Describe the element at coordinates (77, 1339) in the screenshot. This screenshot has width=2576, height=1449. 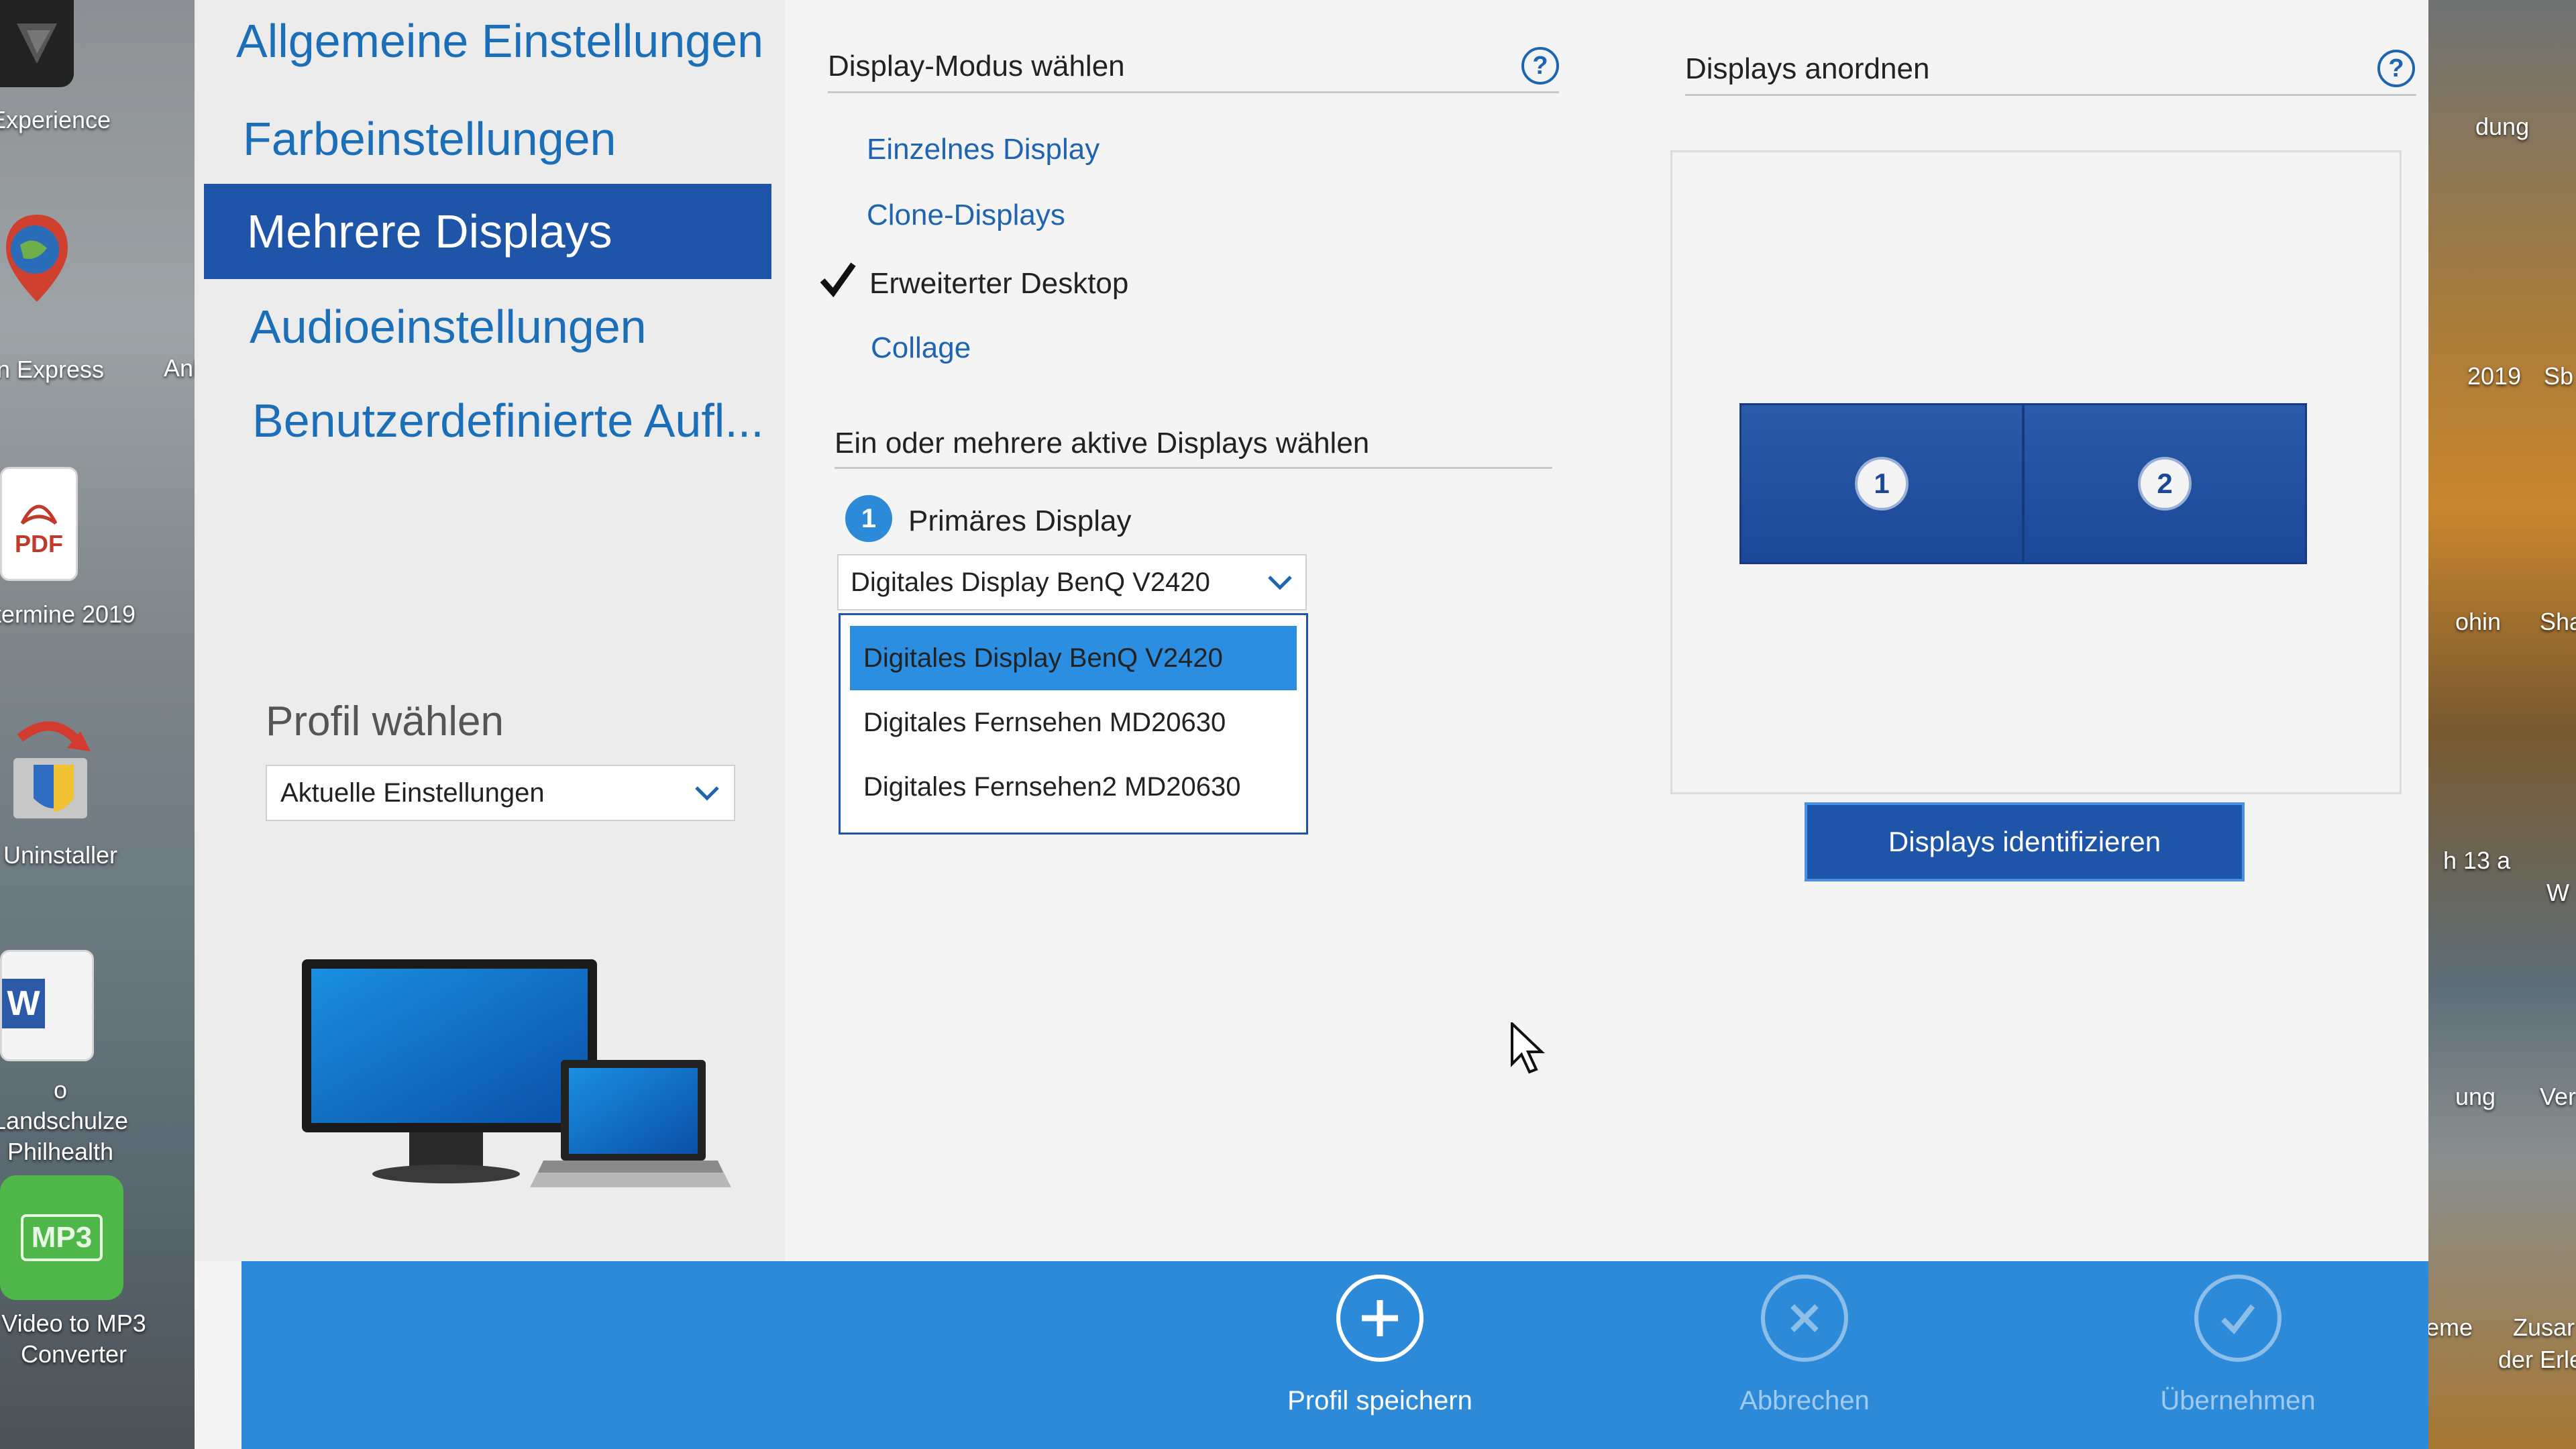
I see `desktop-item-label: Video to MP3 Converter` at that location.